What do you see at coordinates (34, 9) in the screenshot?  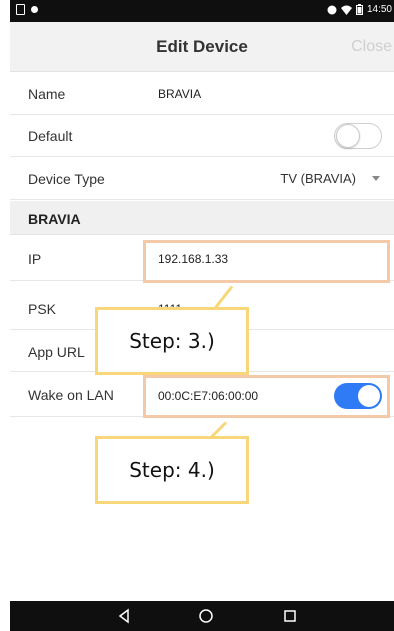 I see `notification-dot-icon` at bounding box center [34, 9].